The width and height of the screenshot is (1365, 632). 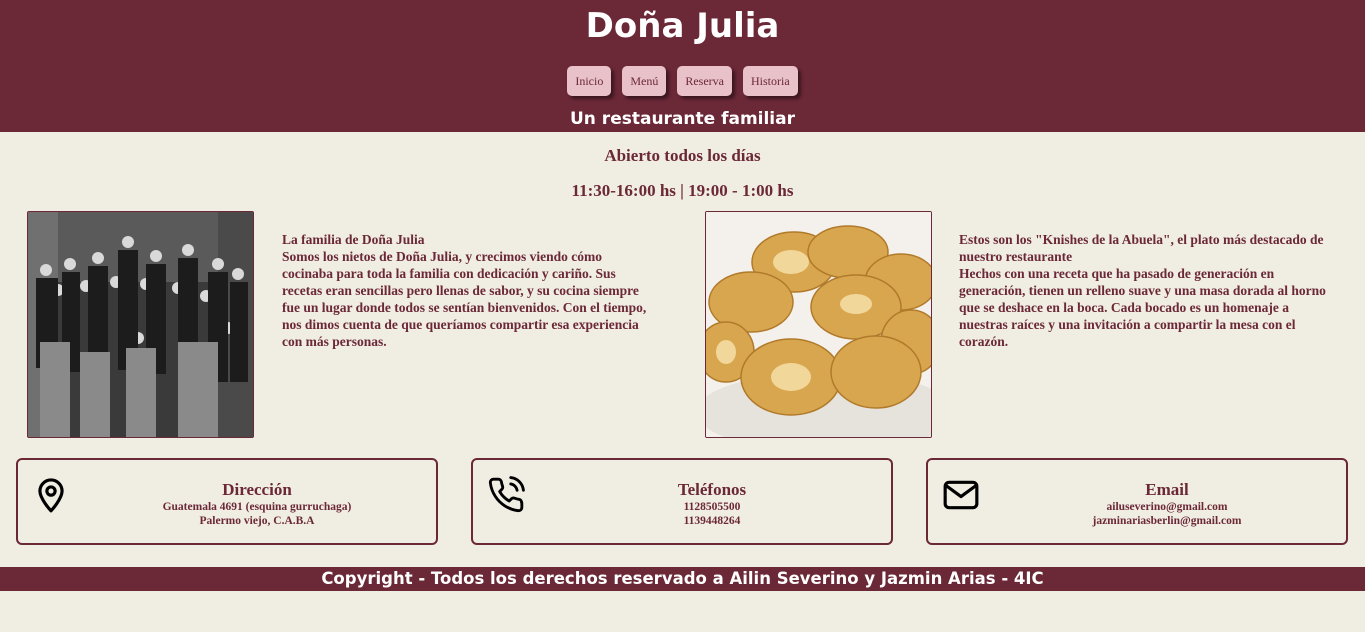 I want to click on map-pin-icon, so click(x=51, y=495).